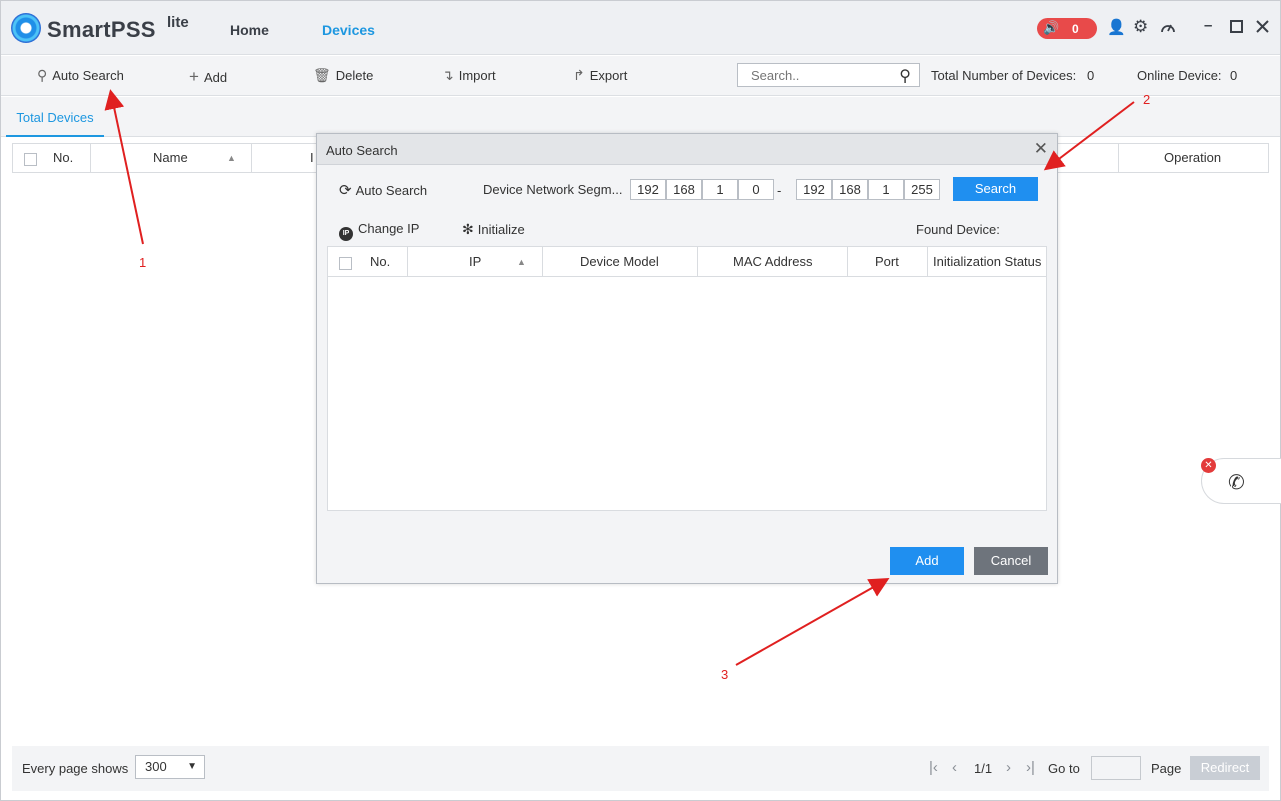  Describe the element at coordinates (886, 189) in the screenshot. I see `end-ip-octet-3: 1` at that location.